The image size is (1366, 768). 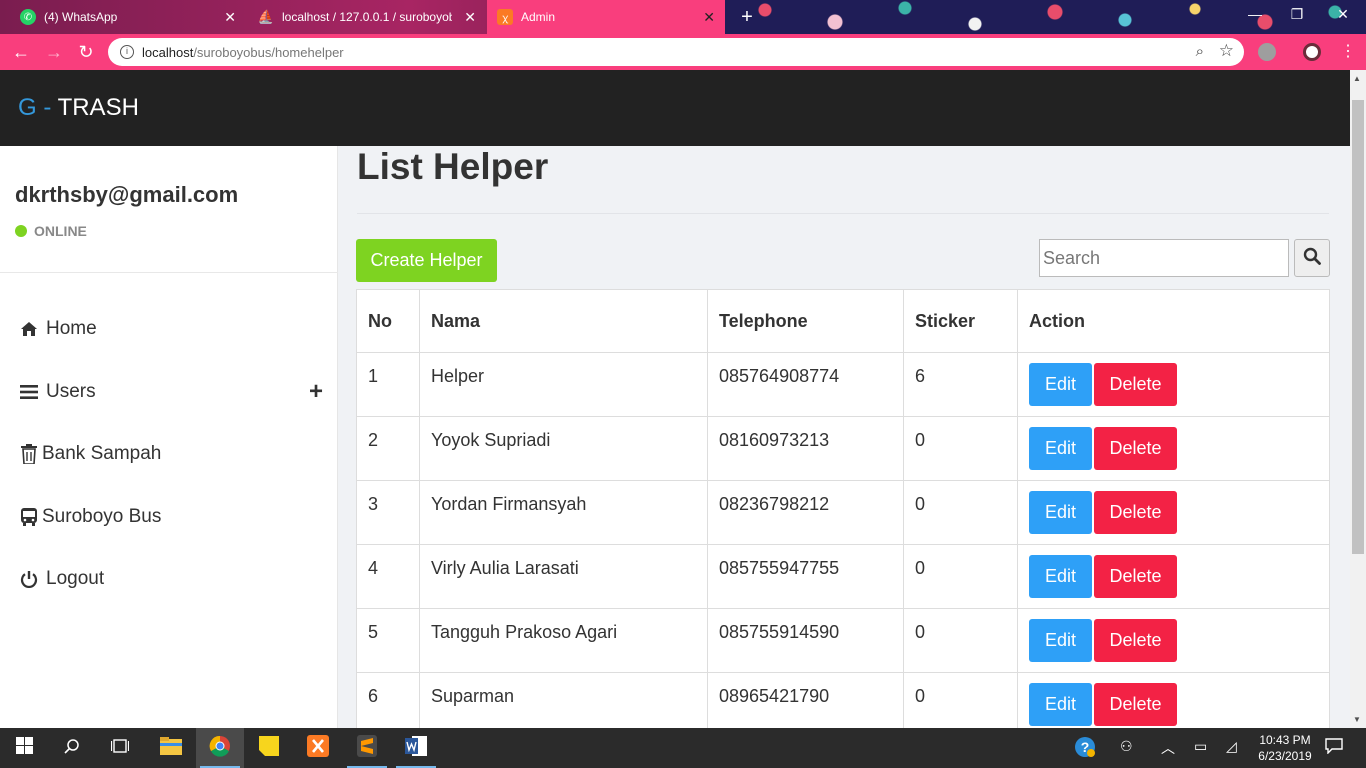 I want to click on scroll-down-icon: ▼, so click(x=1357, y=719).